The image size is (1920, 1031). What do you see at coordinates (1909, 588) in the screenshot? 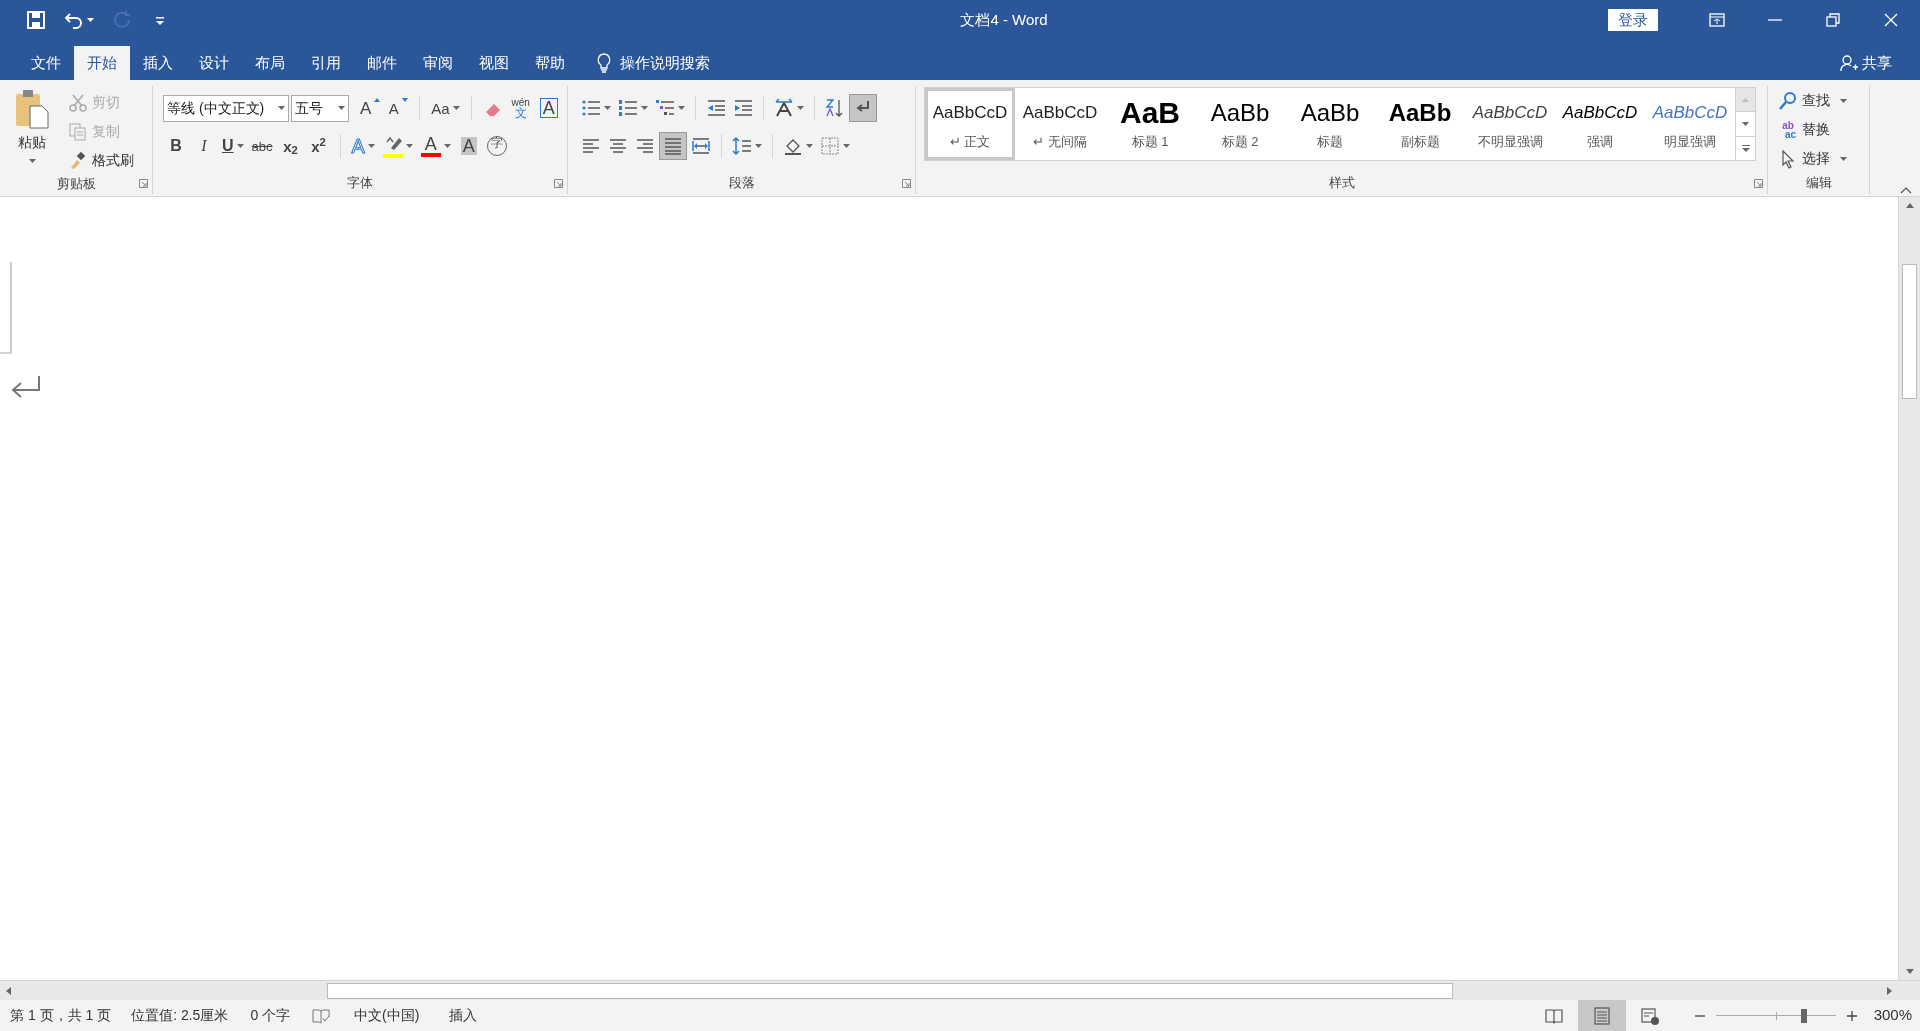
I see `vertical-scrollbar` at bounding box center [1909, 588].